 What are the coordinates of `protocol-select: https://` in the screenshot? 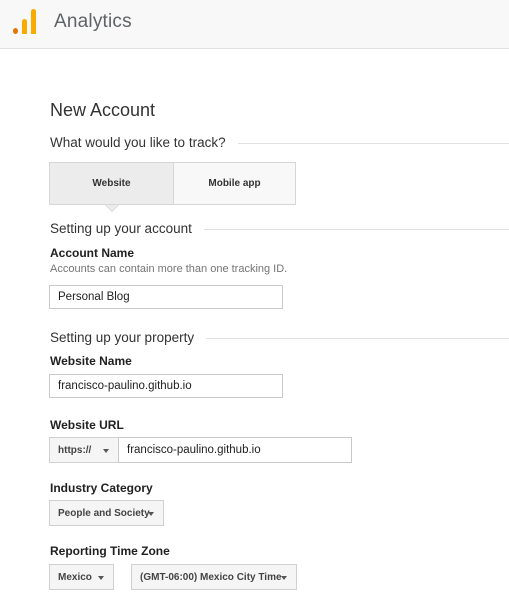 It's located at (84, 450).